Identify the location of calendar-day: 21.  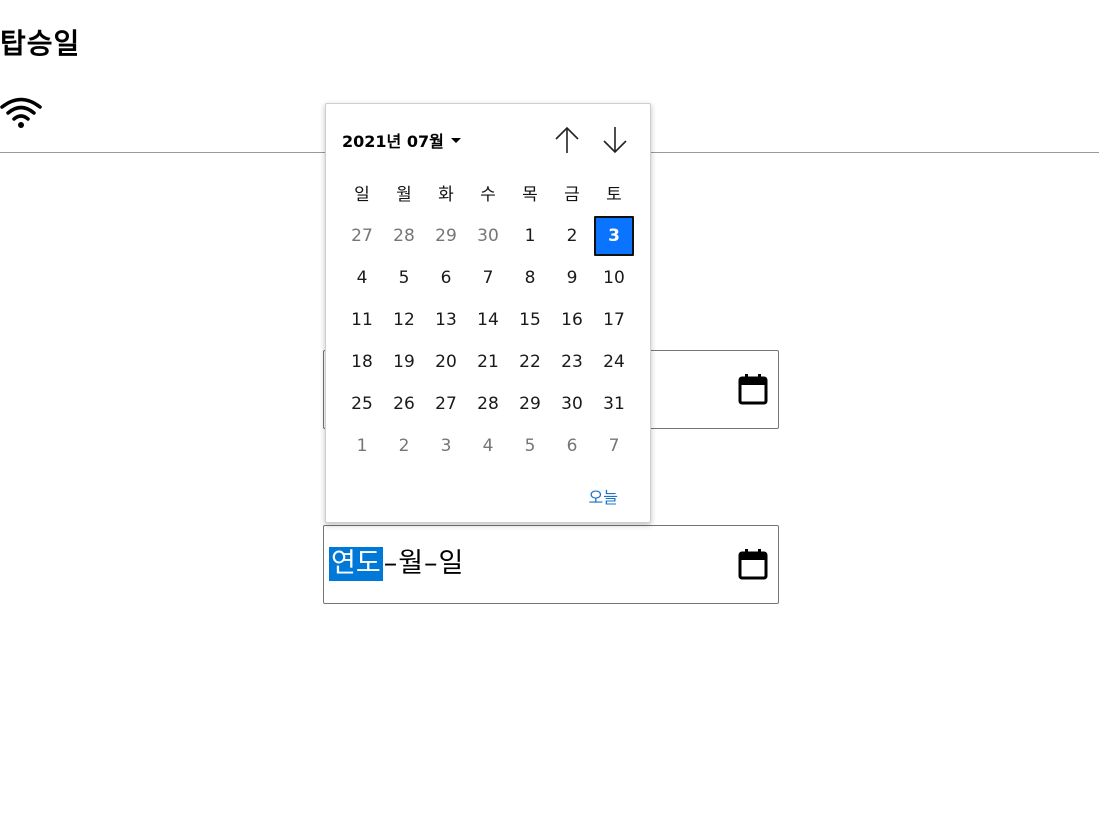
(488, 362).